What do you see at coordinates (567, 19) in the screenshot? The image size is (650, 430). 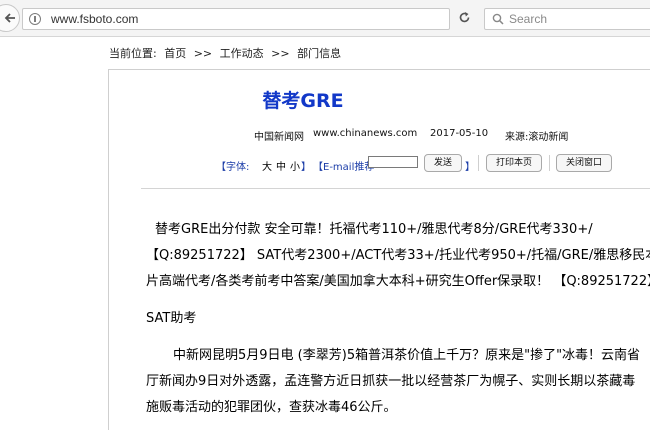 I see `search-bar: Search` at bounding box center [567, 19].